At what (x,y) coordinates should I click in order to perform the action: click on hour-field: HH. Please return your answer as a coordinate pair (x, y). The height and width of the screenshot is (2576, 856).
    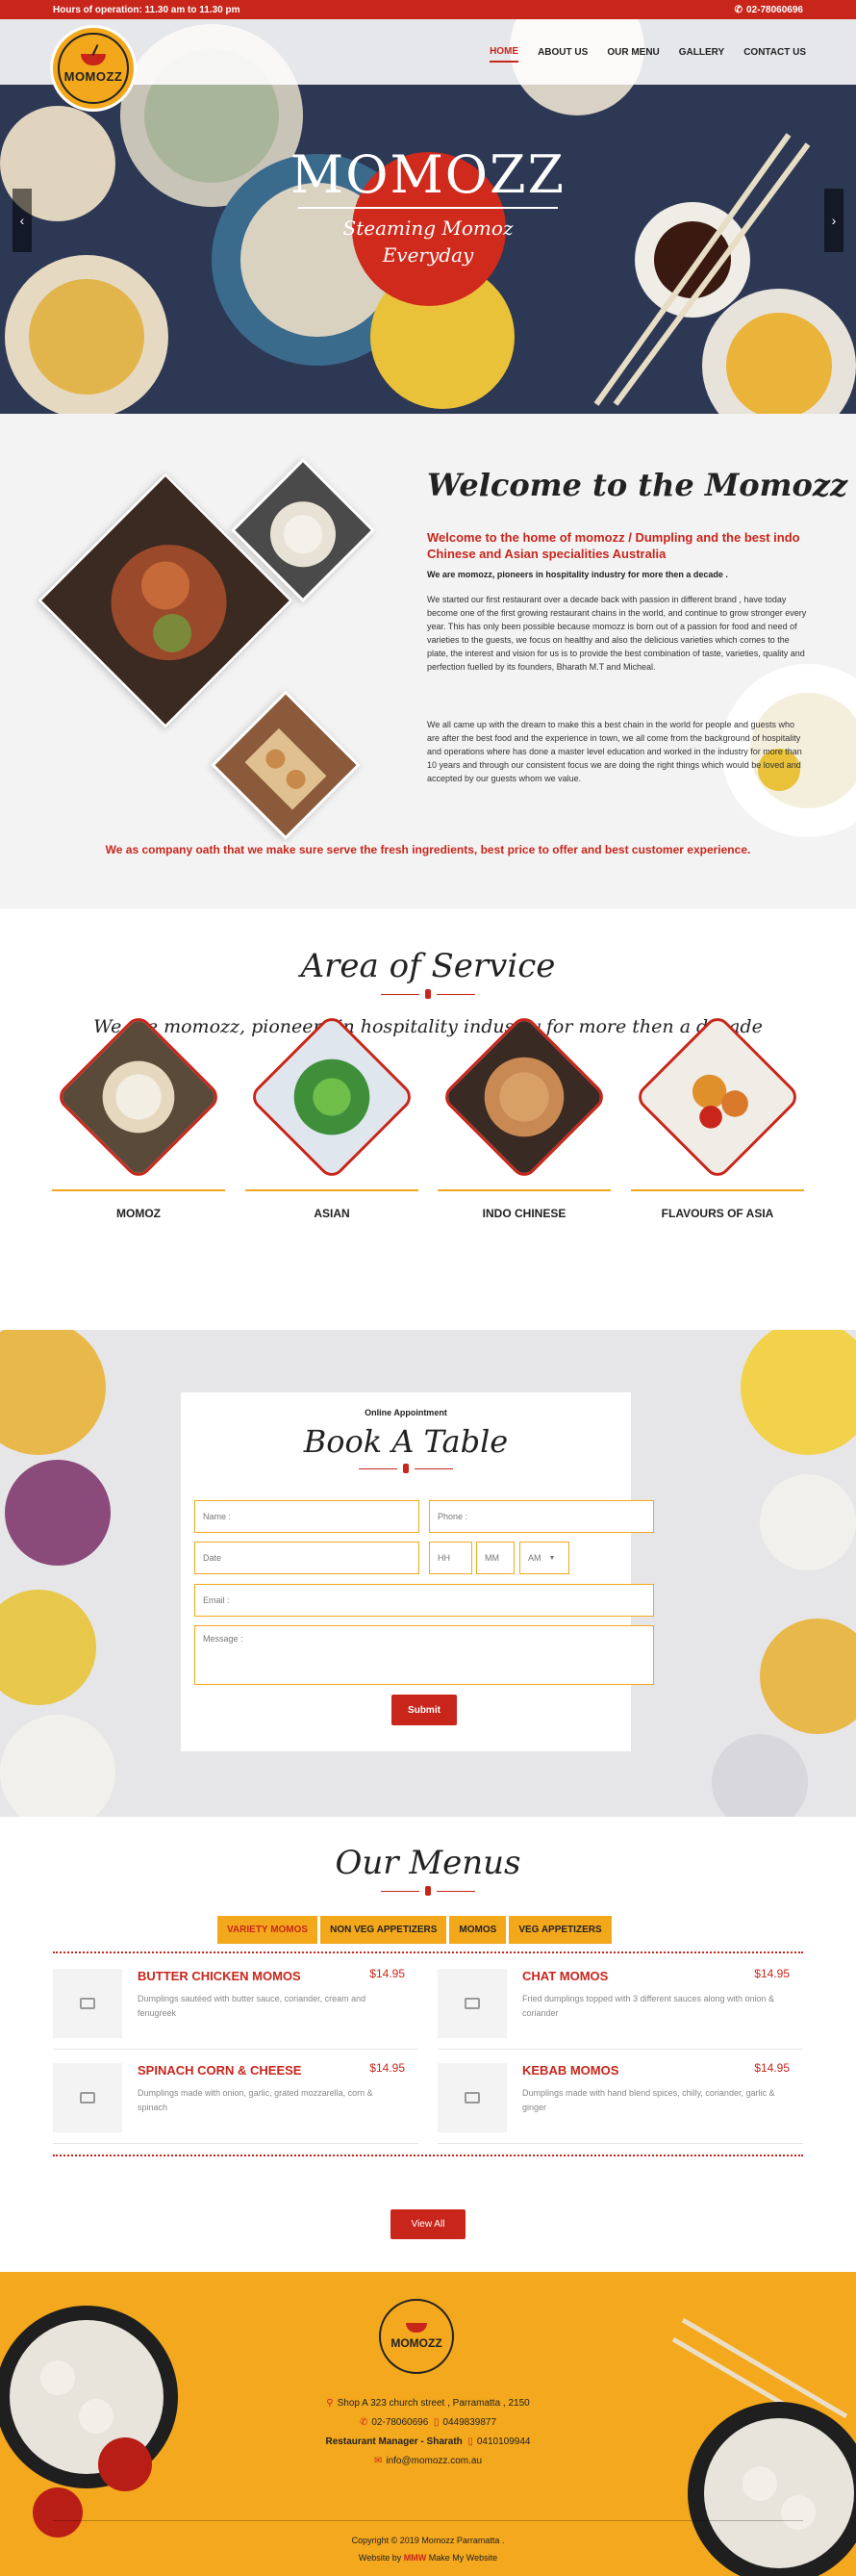
    Looking at the image, I should click on (450, 1558).